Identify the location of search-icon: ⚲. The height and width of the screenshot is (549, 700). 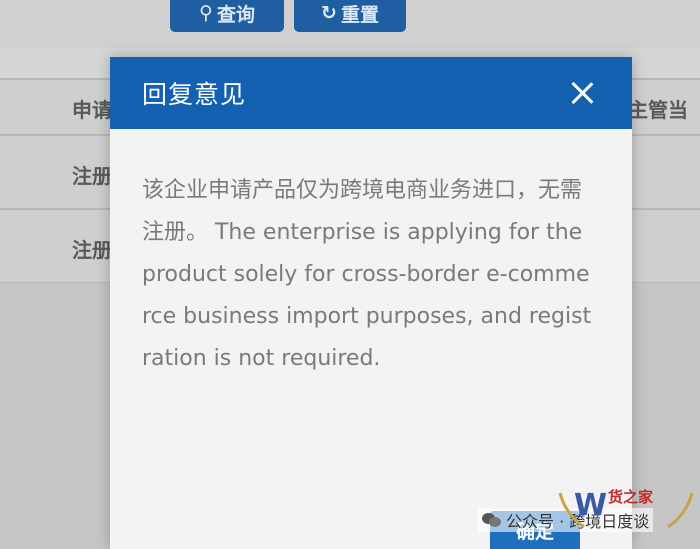
(206, 13).